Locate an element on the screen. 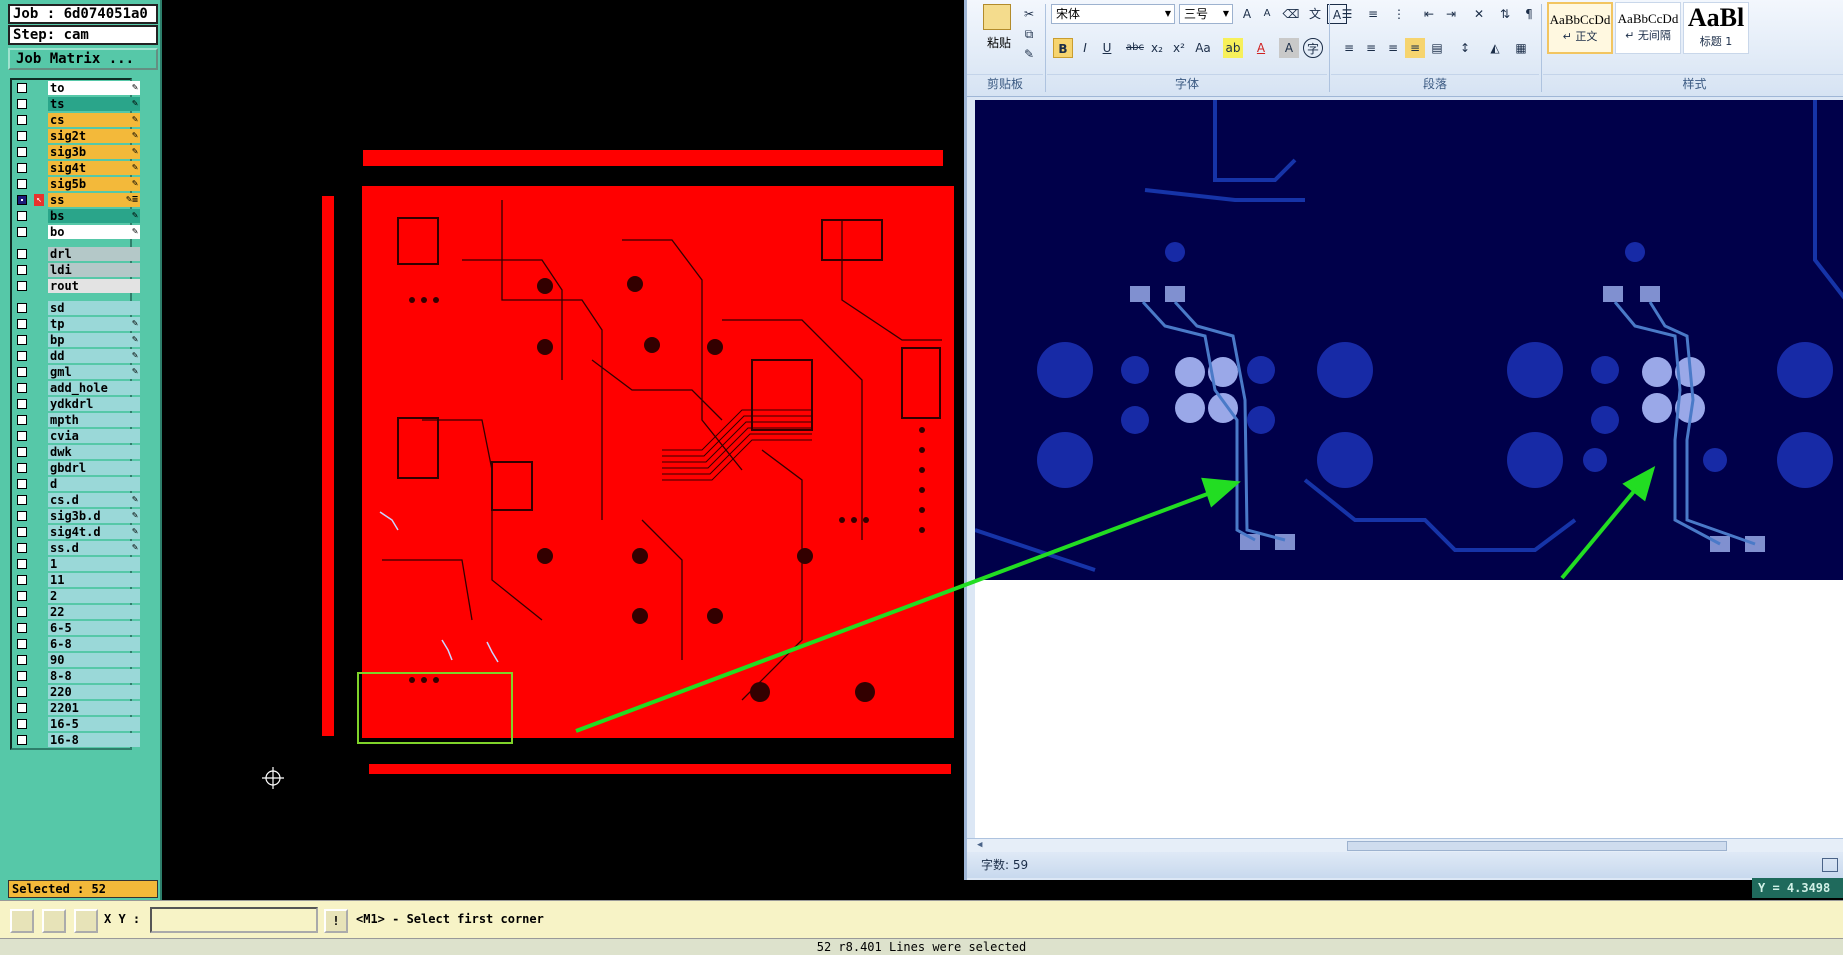 This screenshot has width=1843, height=955. layer-row-sig5b: sig5b ✎ is located at coordinates (76, 184).